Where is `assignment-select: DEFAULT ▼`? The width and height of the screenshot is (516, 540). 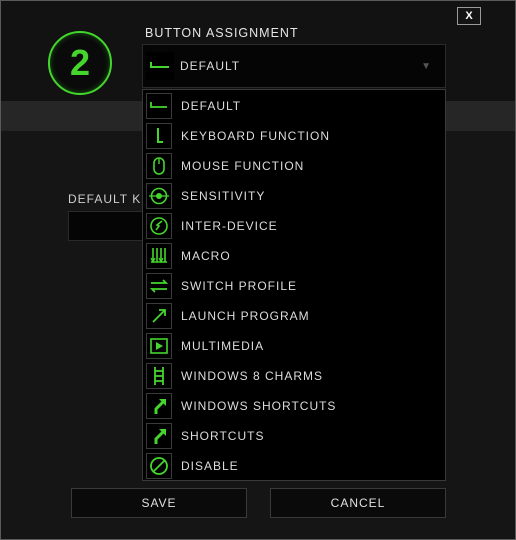 assignment-select: DEFAULT ▼ is located at coordinates (294, 66).